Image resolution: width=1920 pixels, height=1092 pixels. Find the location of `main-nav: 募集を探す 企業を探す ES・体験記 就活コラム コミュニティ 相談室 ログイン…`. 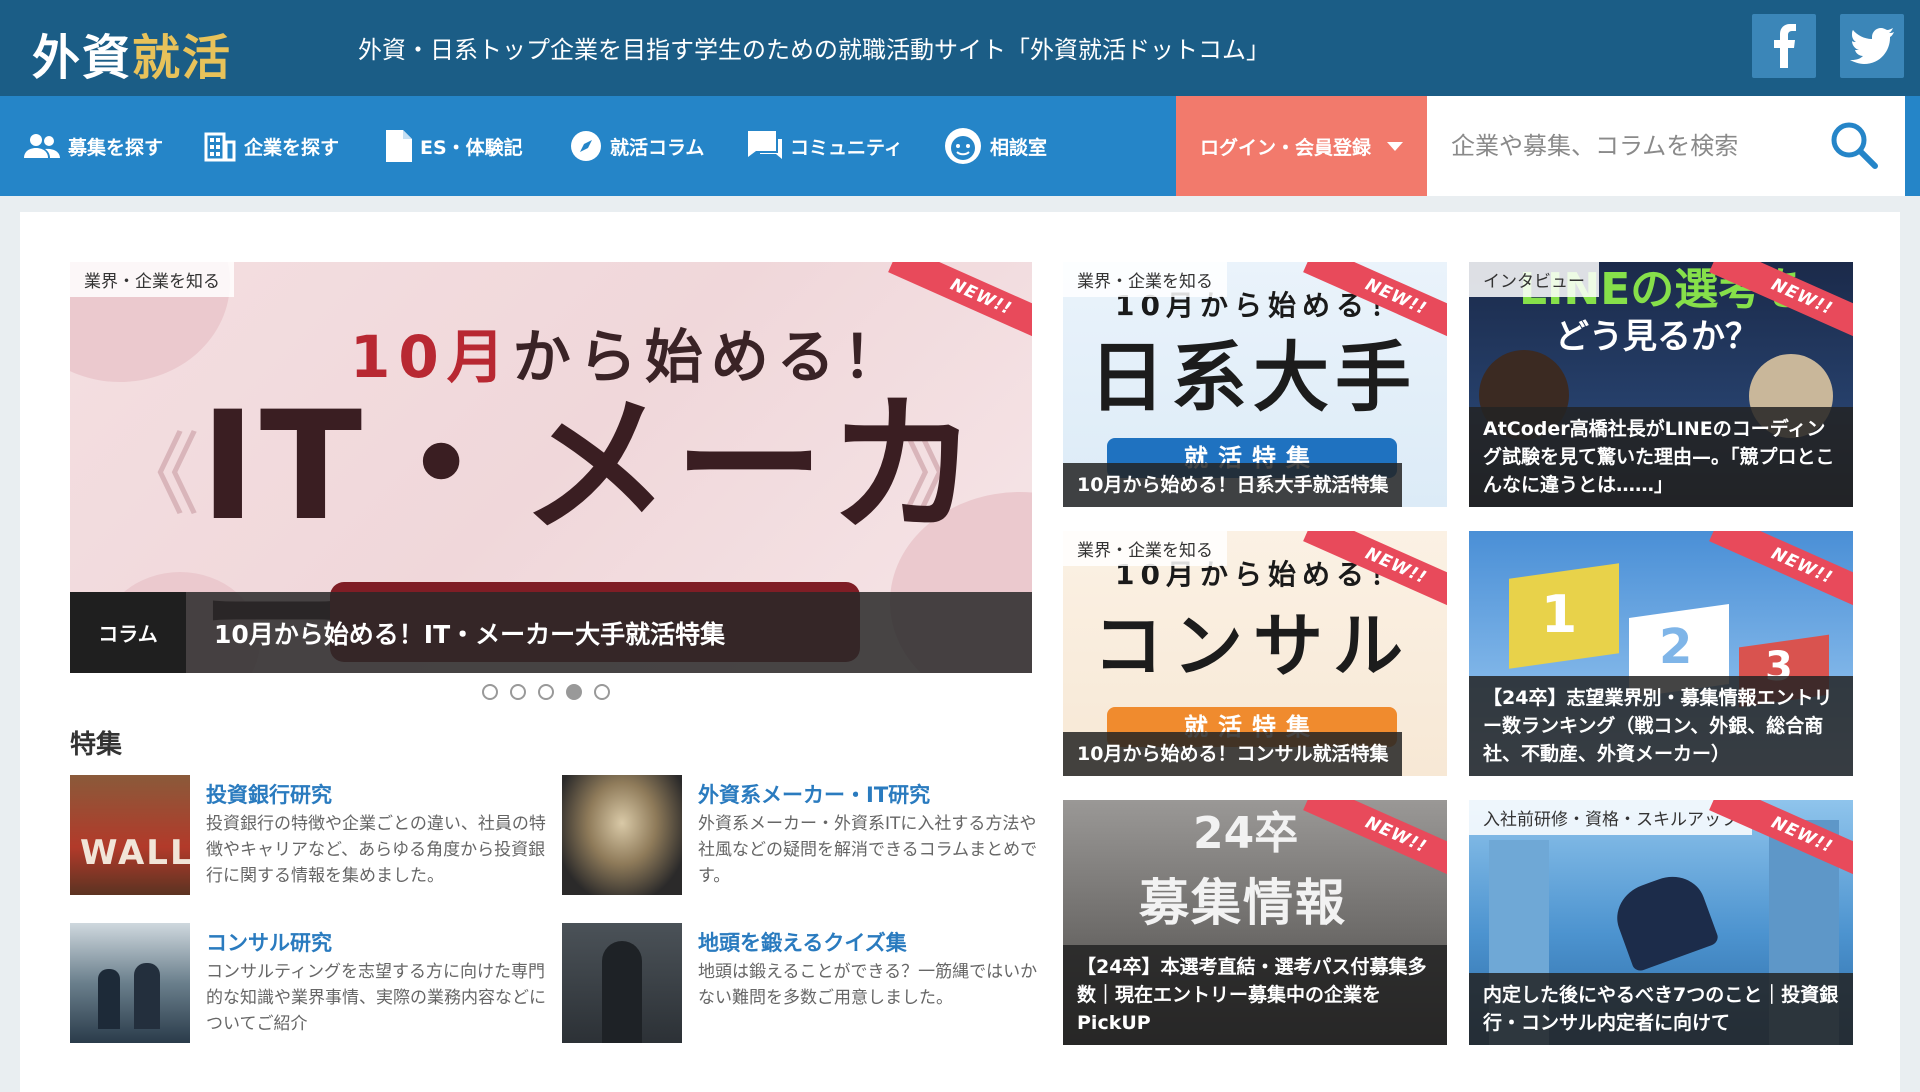

main-nav: 募集を探す 企業を探す ES・体験記 就活コラム コミュニティ 相談室 ログイン… is located at coordinates (960, 146).